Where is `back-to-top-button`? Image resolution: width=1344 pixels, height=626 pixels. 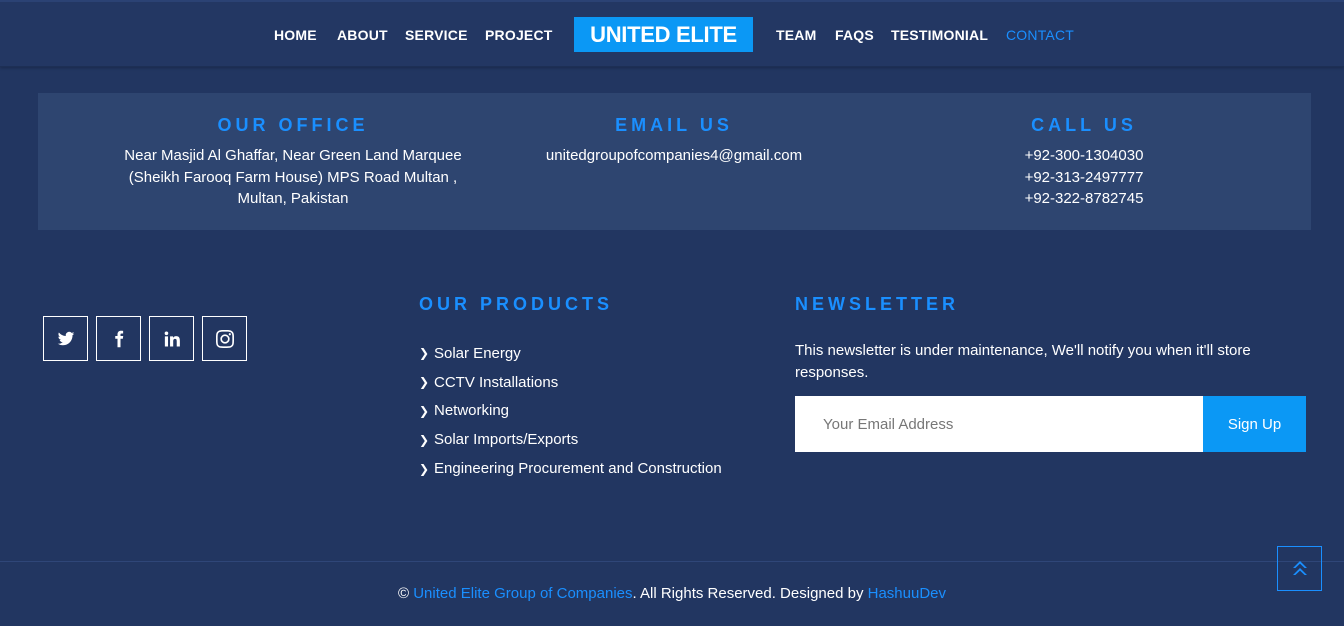 back-to-top-button is located at coordinates (1299, 568).